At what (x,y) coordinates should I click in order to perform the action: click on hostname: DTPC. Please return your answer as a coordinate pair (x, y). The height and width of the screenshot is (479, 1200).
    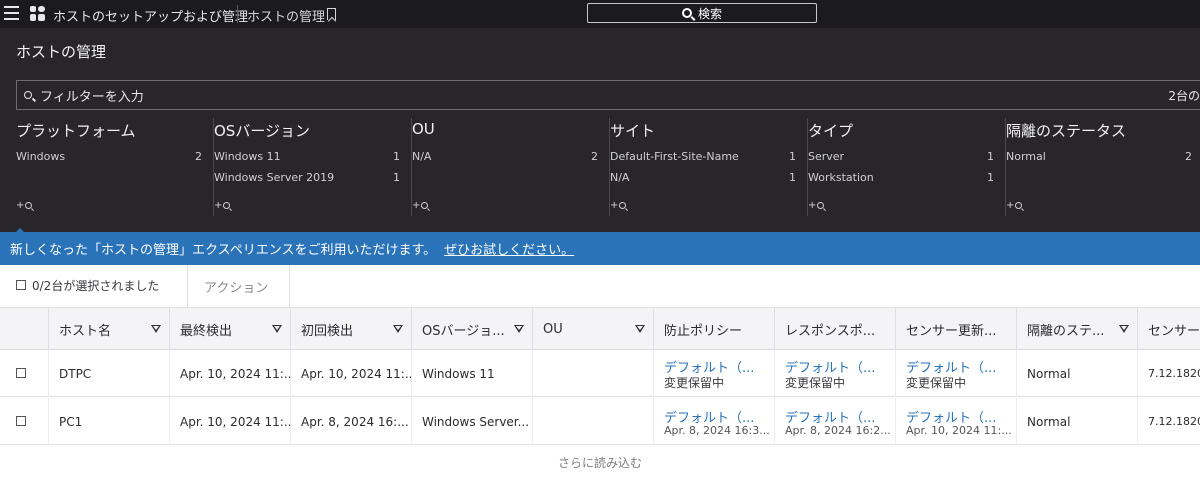
    Looking at the image, I should click on (114, 374).